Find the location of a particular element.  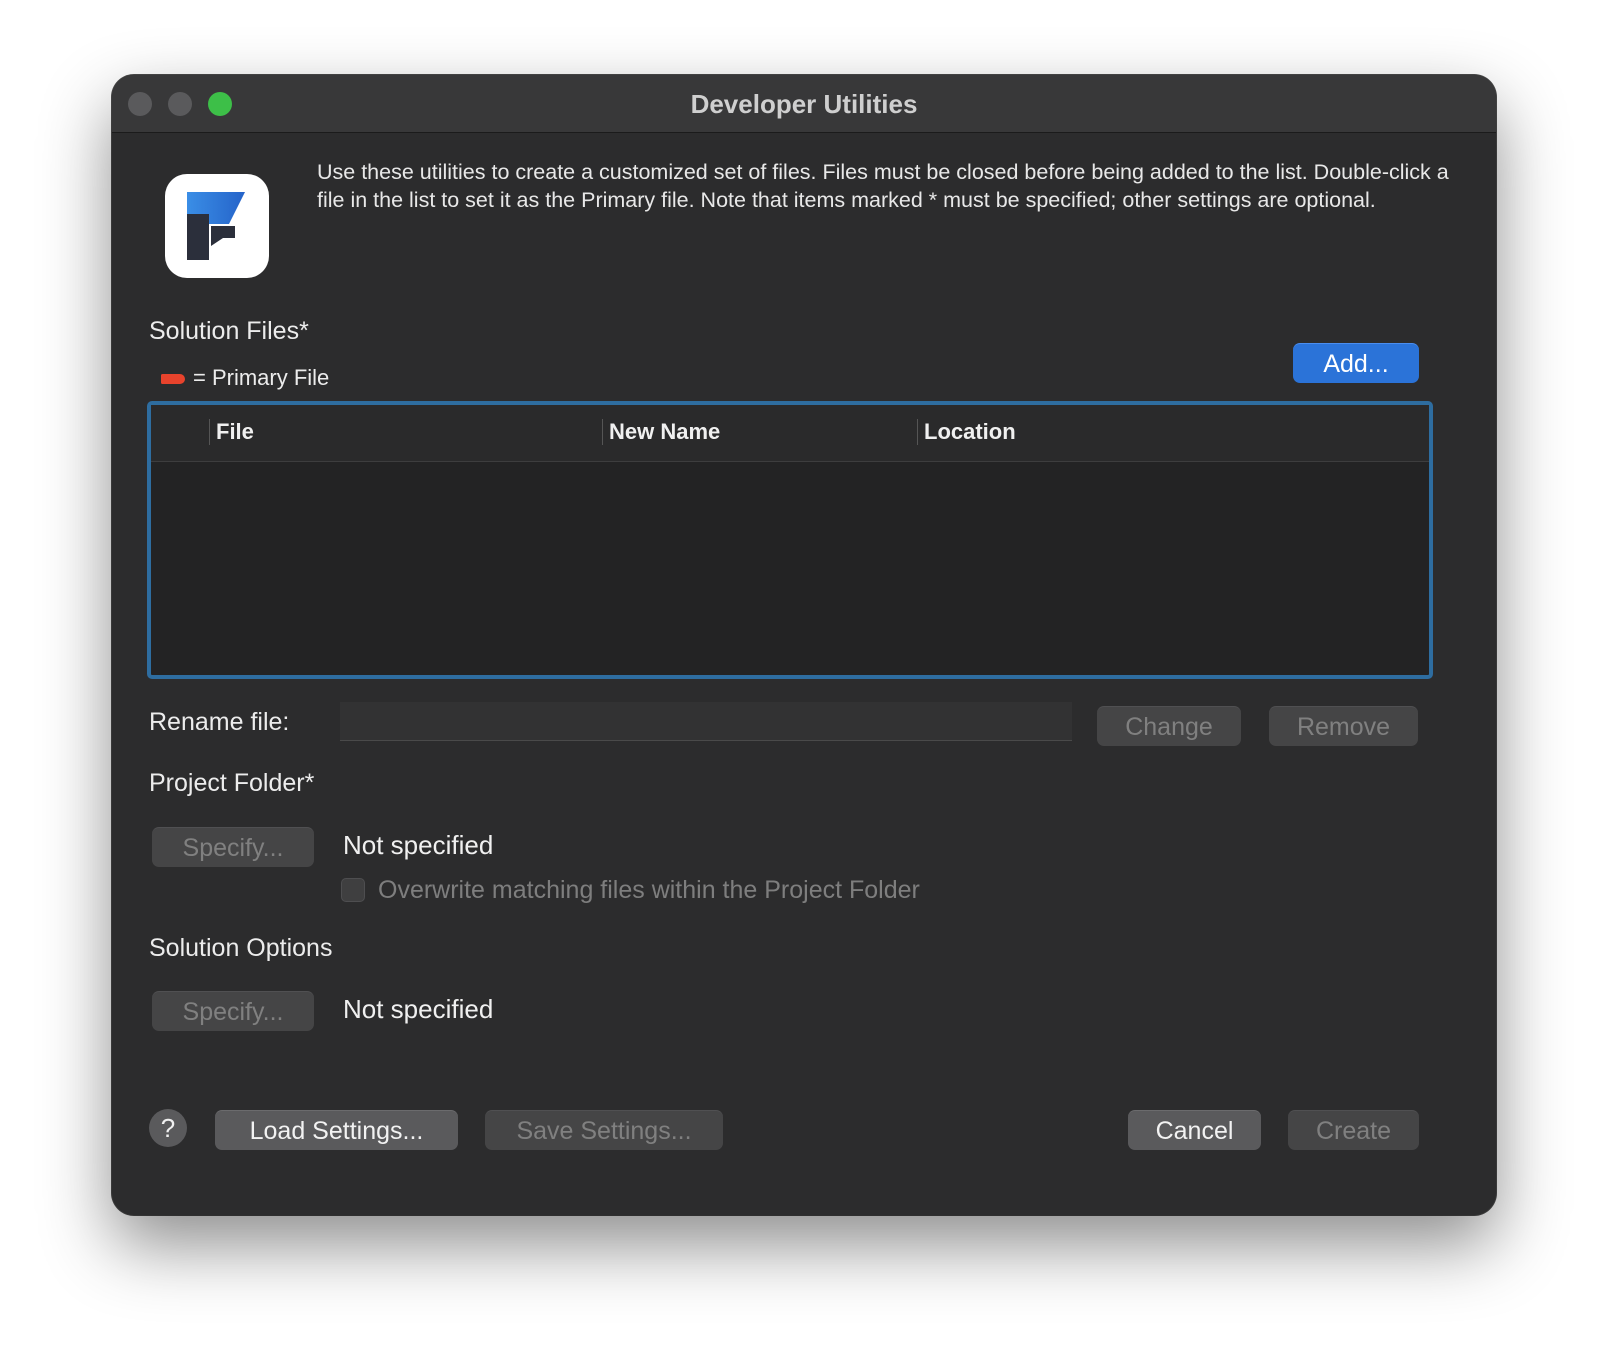

table-header: File New Name Location is located at coordinates (790, 433).